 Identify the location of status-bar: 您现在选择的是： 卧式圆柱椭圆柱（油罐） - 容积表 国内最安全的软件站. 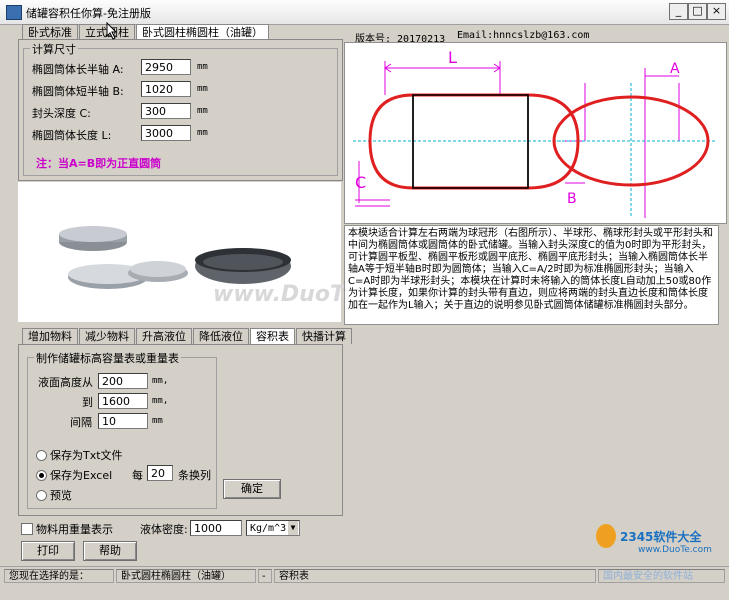
(364, 575).